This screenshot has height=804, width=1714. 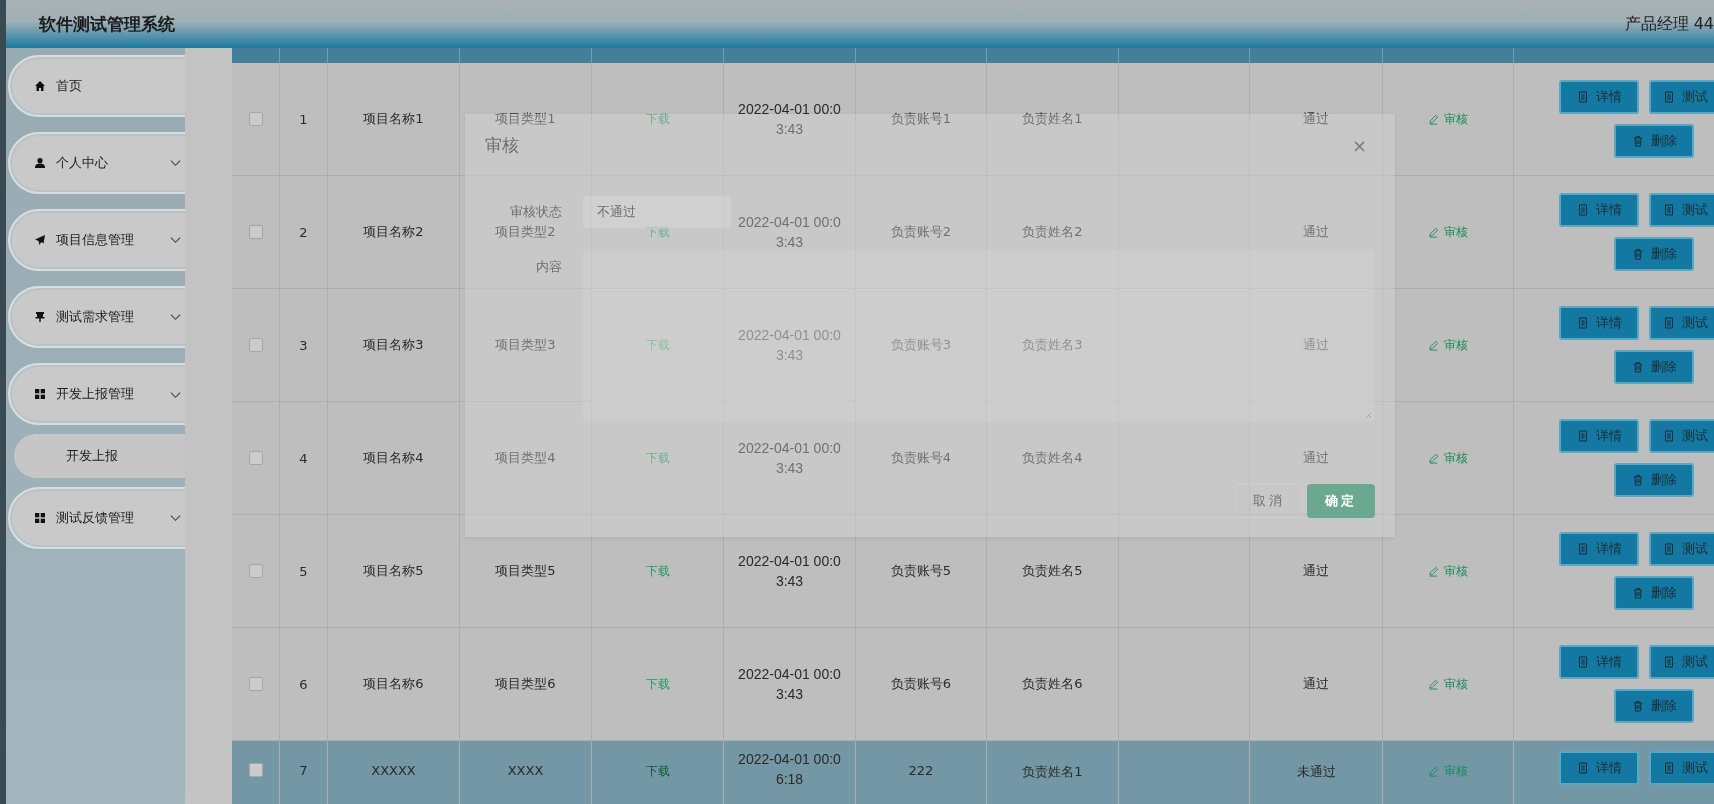 I want to click on table-cell: 6, so click(x=303, y=684).